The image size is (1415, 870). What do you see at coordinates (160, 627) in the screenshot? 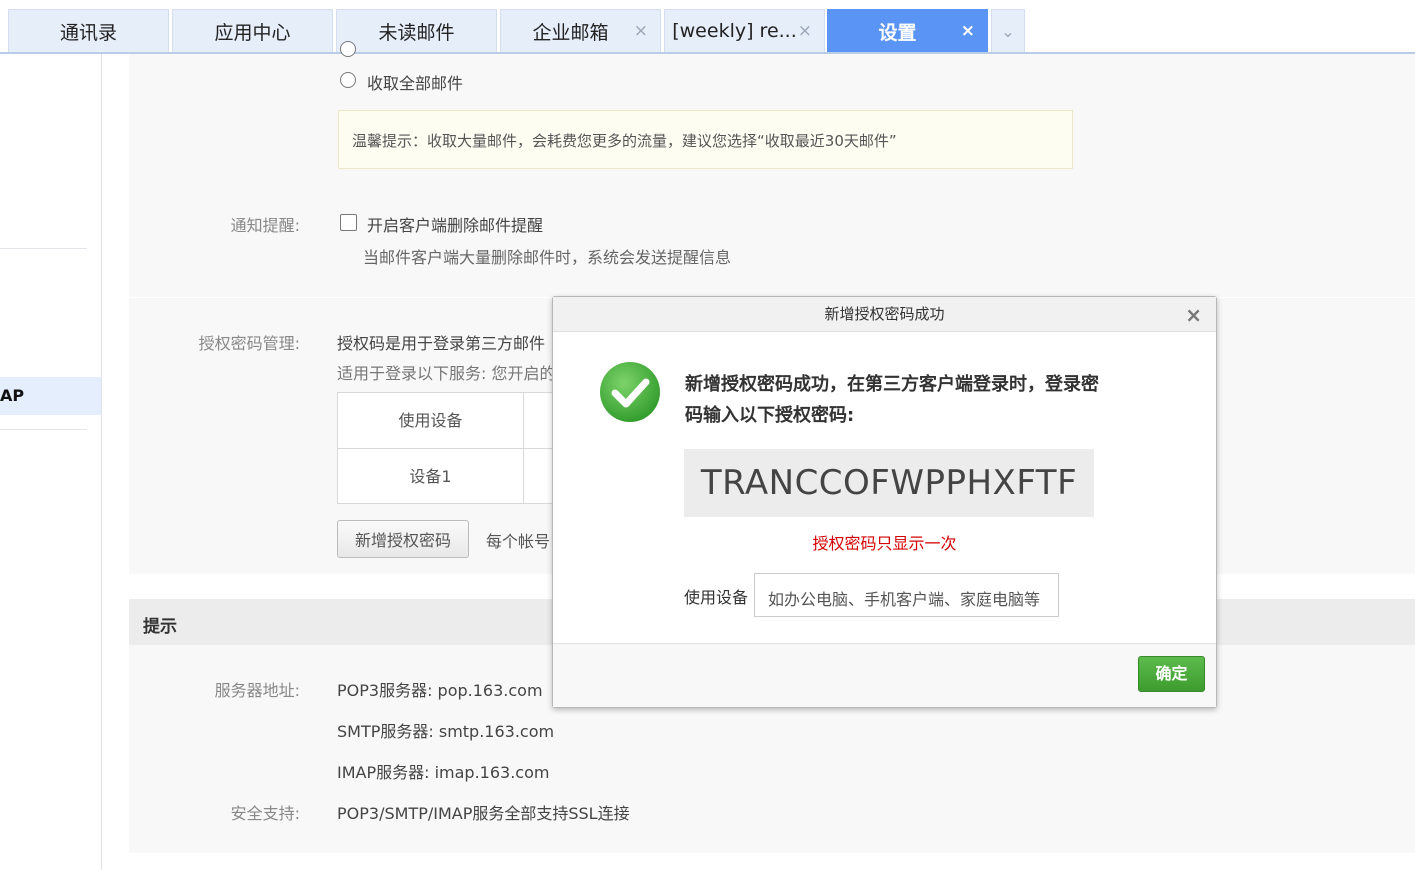
I see `section-title: 提示` at bounding box center [160, 627].